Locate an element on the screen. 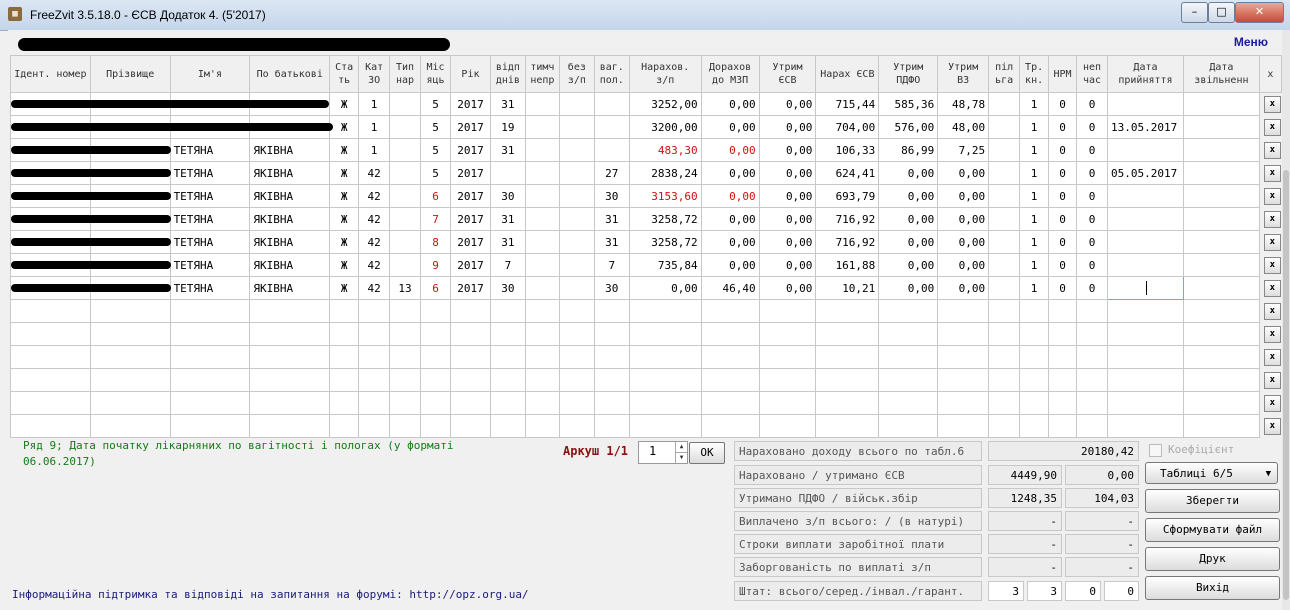 This screenshot has height=610, width=1290. cell-vag: 30 is located at coordinates (611, 288).